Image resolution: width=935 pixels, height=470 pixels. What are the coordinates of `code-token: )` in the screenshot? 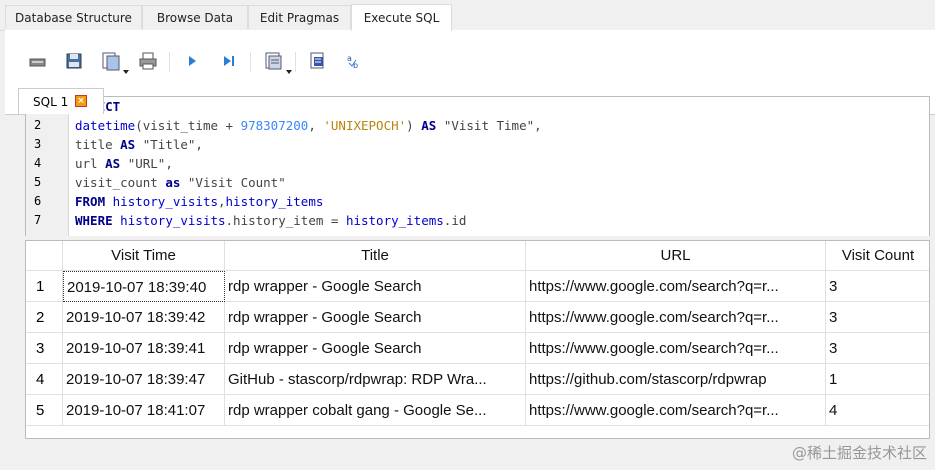 It's located at (414, 125).